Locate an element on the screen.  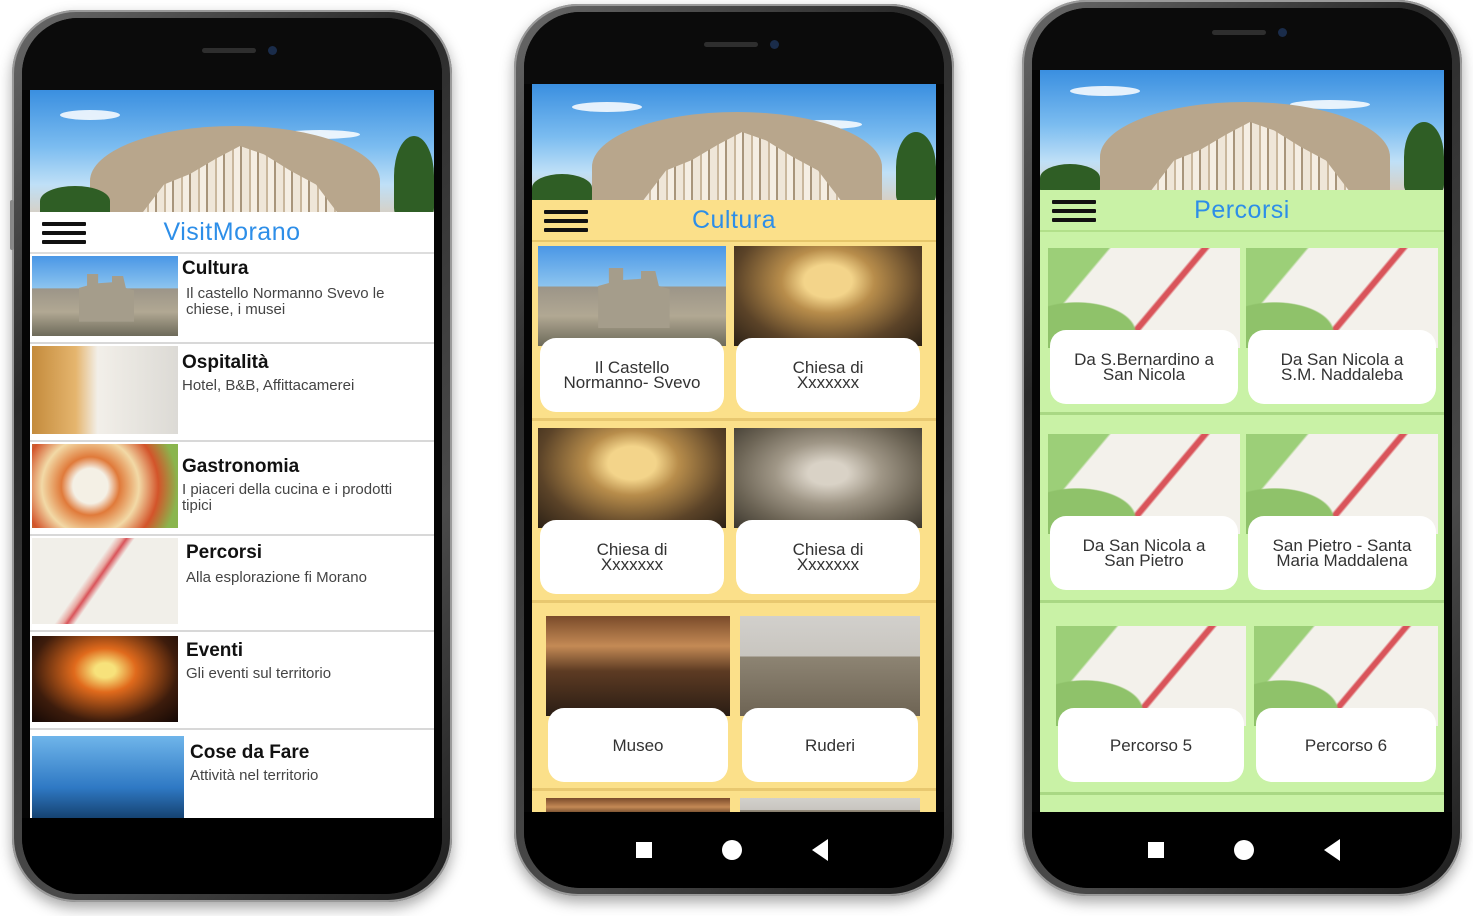
list-item-title: Eventi is located at coordinates (215, 650).